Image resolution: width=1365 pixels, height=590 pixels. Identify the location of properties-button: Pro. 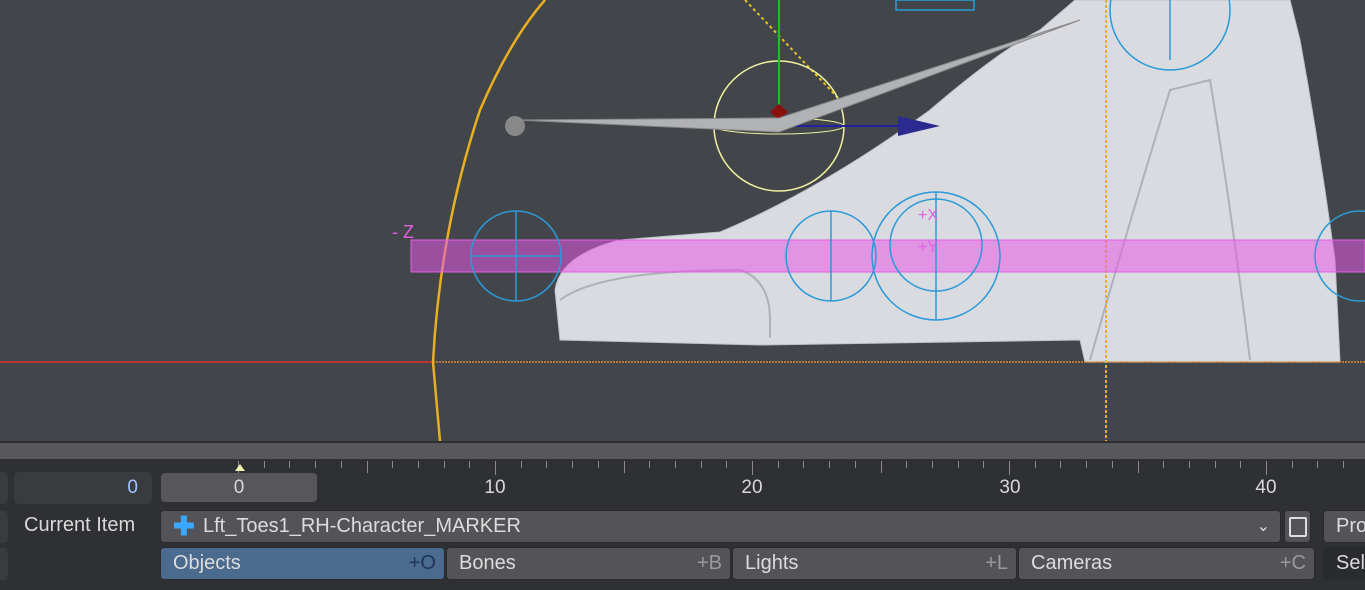
(1344, 526).